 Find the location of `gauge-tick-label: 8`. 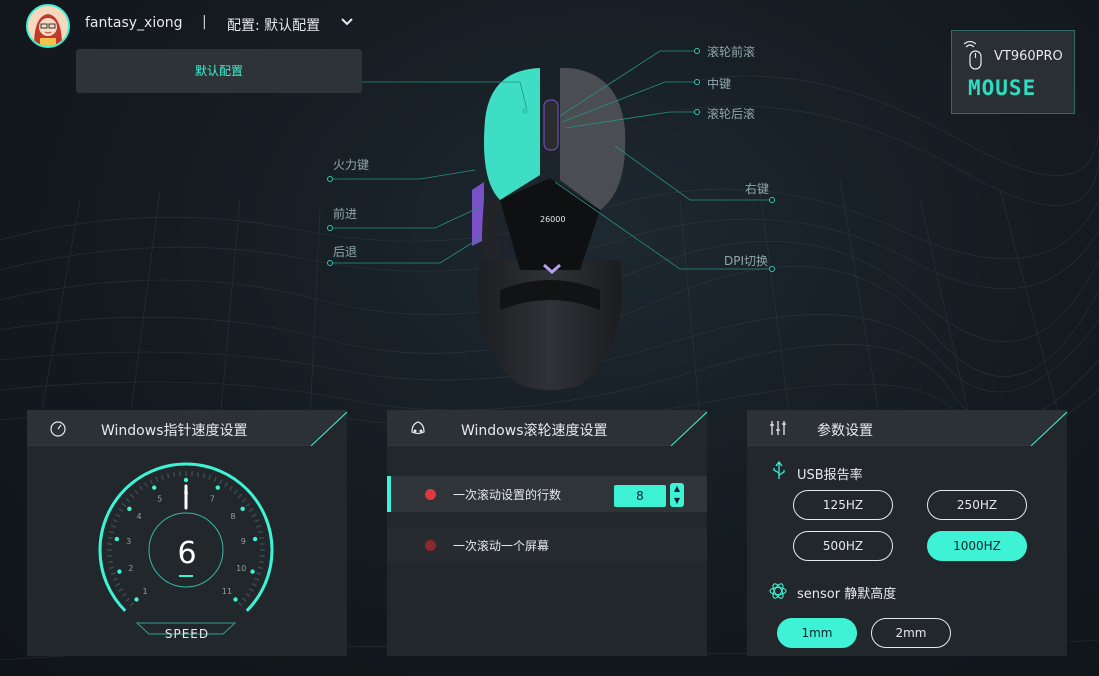

gauge-tick-label: 8 is located at coordinates (232, 516).